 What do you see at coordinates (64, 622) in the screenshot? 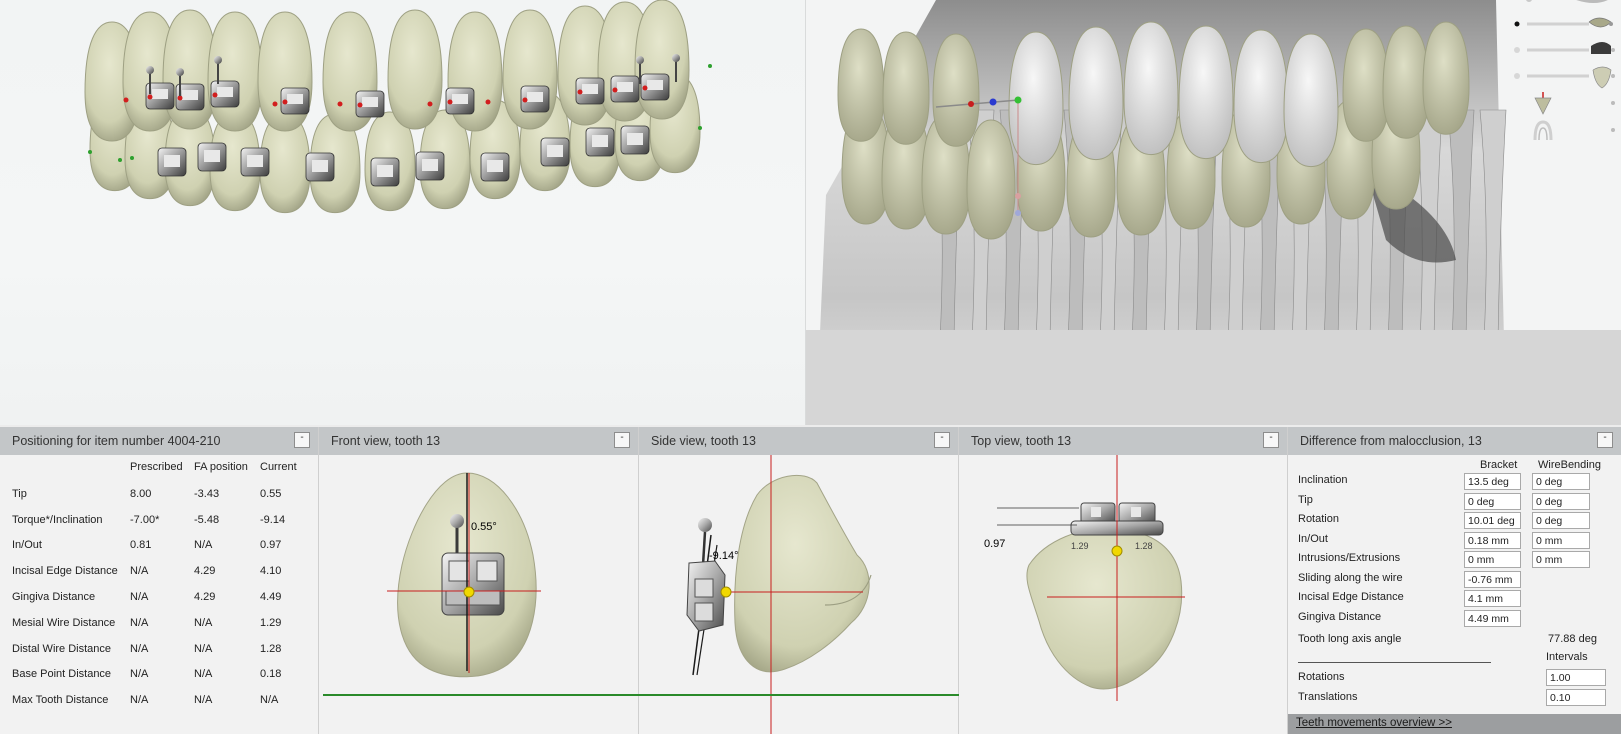
I see `row-label: Mesial Wire Distance` at bounding box center [64, 622].